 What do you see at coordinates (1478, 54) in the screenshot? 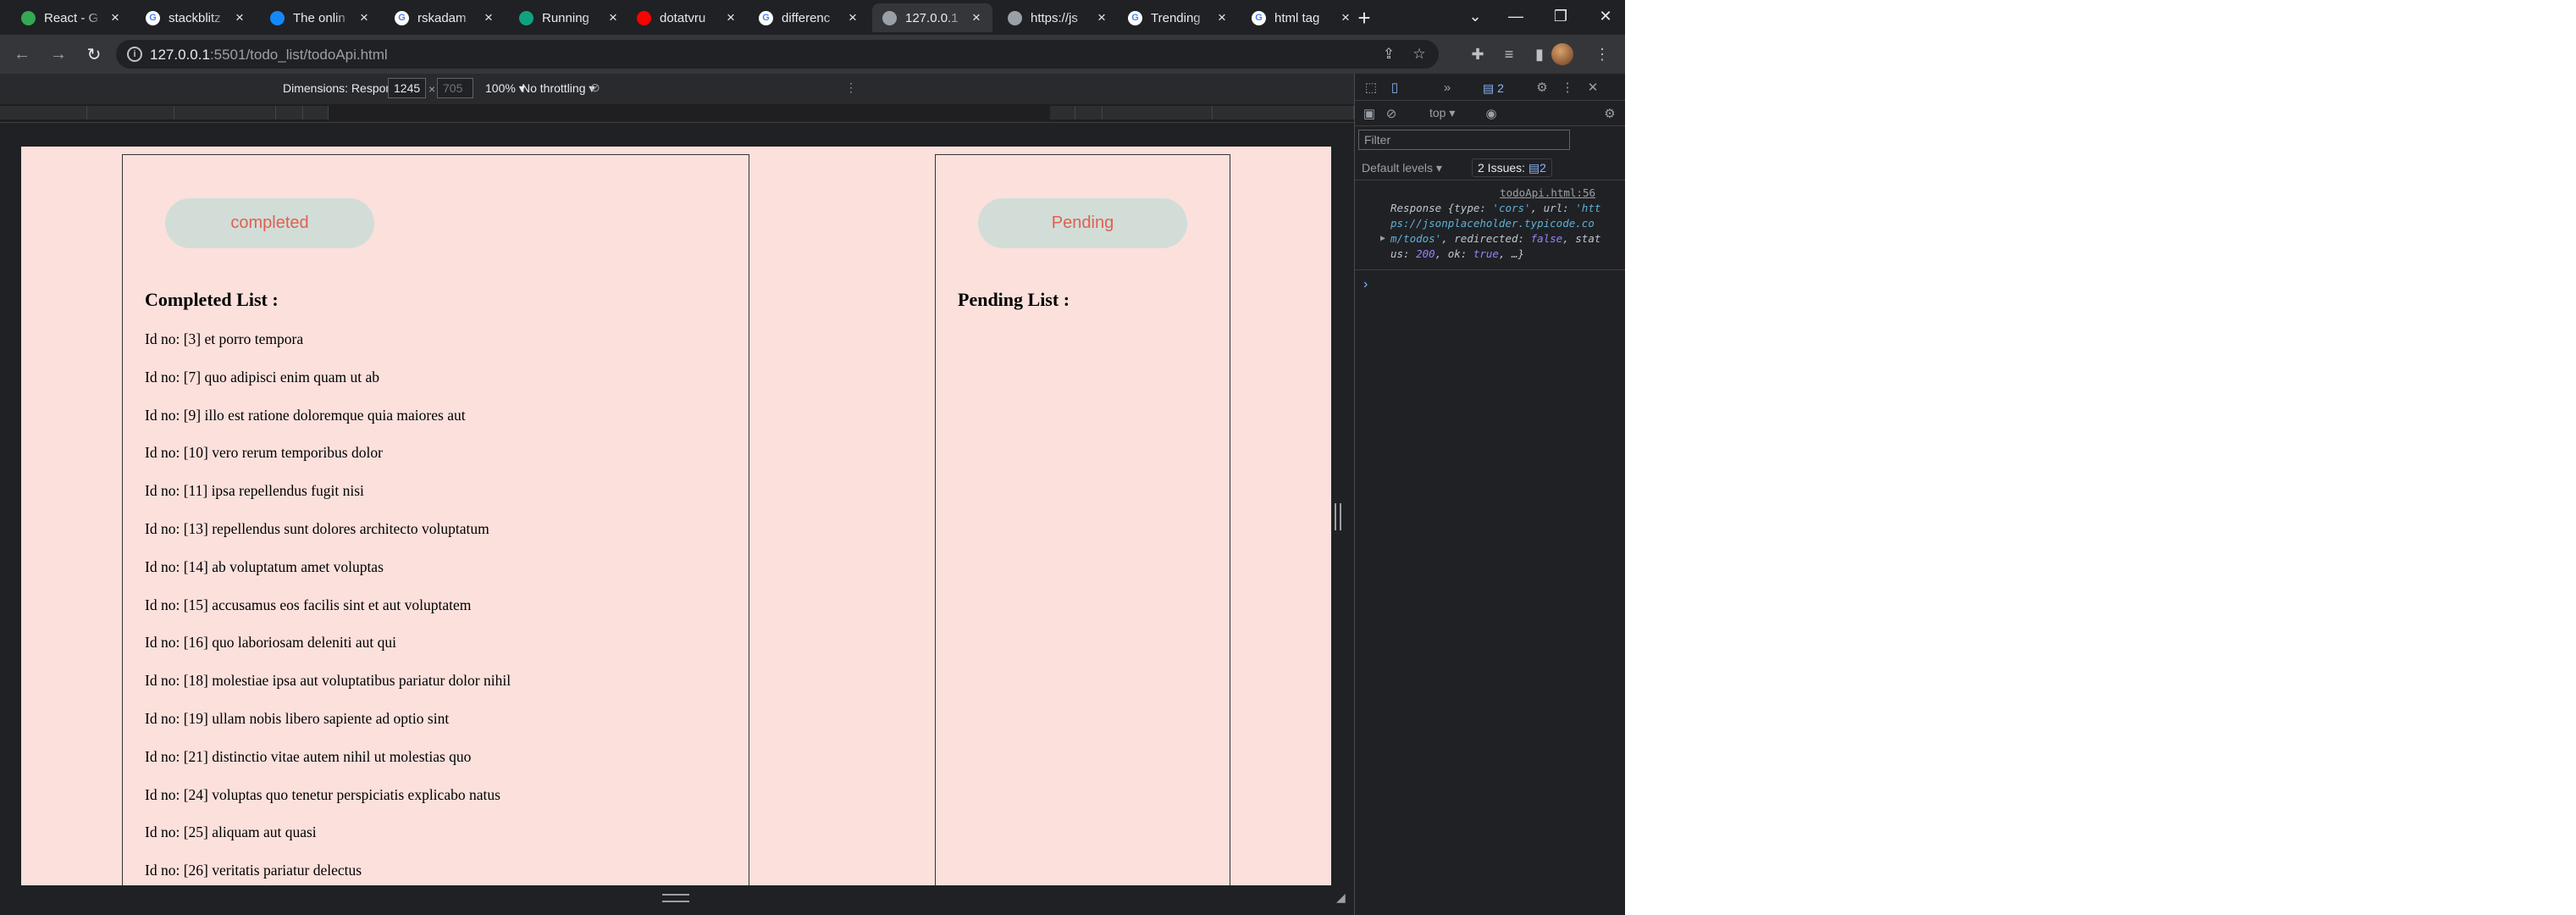
I see `extensions-icon: ✚` at bounding box center [1478, 54].